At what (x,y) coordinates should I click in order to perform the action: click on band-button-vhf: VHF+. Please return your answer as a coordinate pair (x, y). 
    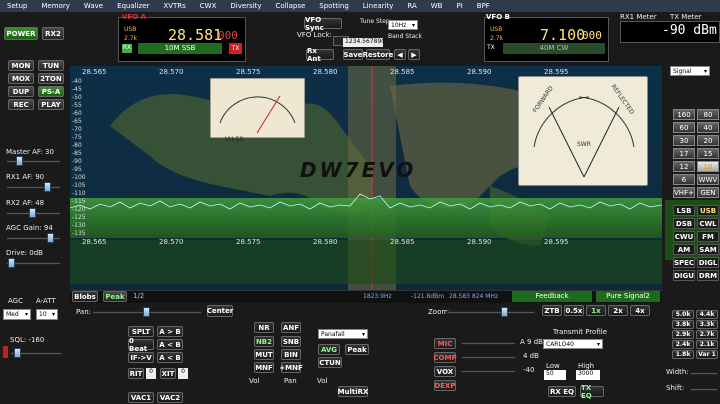
    Looking at the image, I should click on (684, 192).